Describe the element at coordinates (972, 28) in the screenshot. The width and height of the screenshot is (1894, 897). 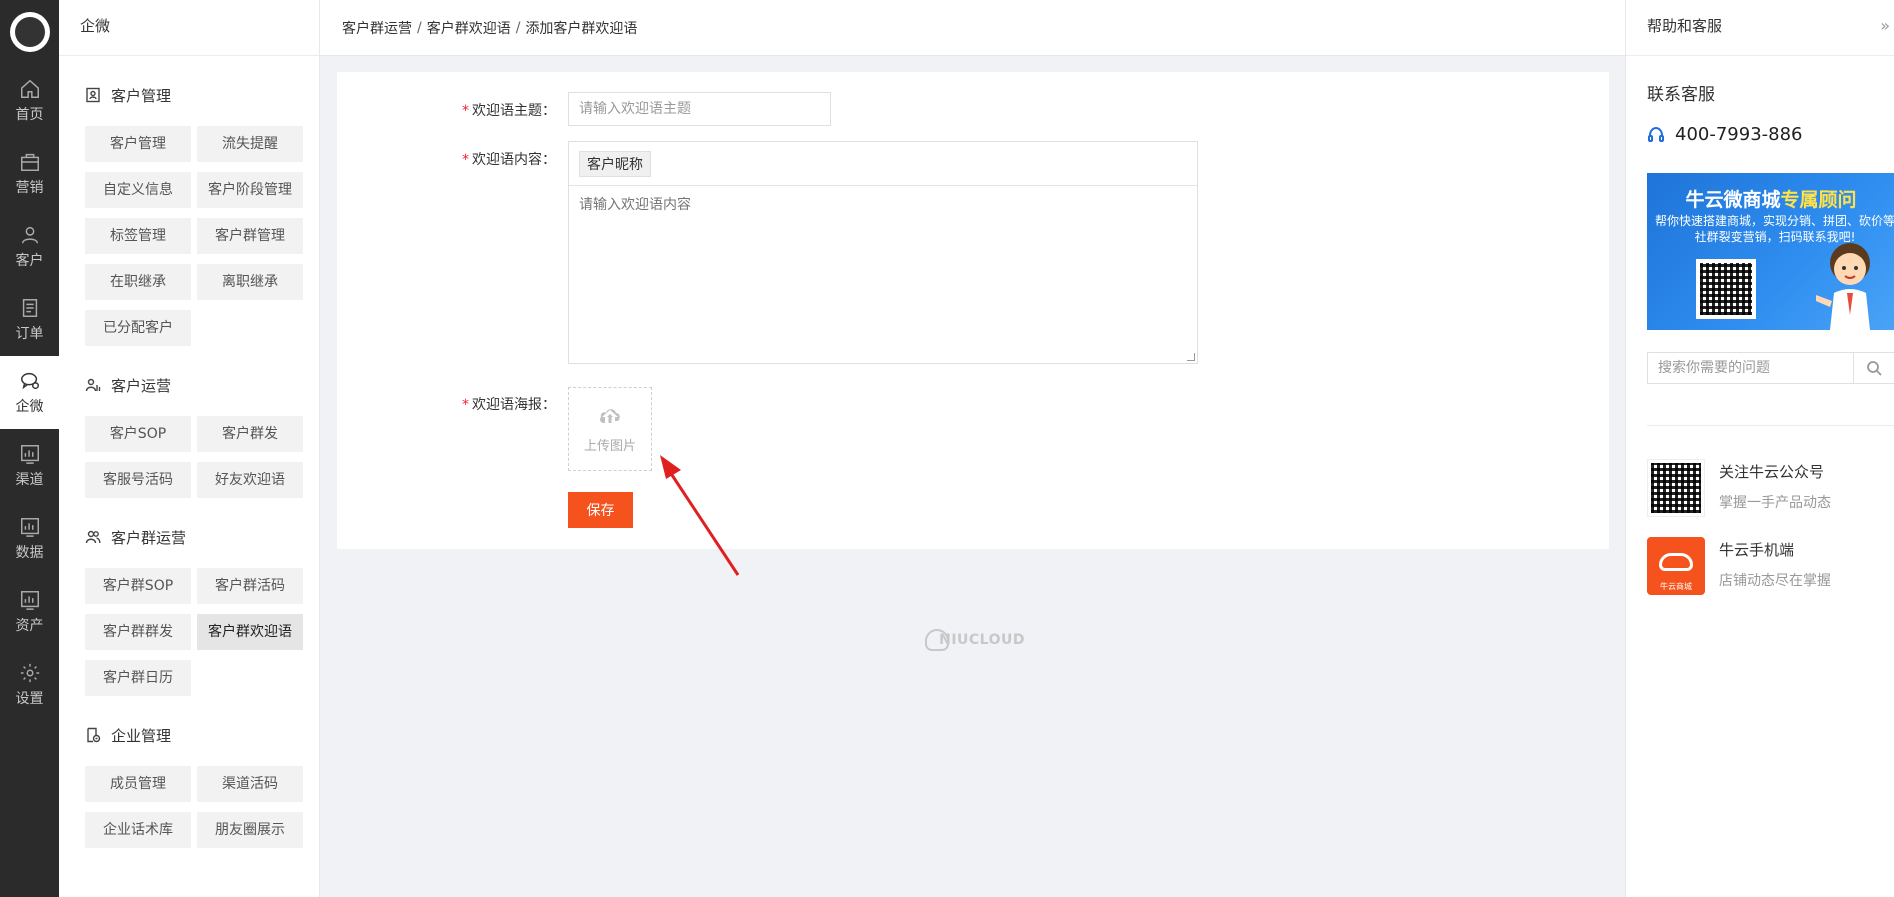
I see `breadcrumb: 客户群运营 / 客户群欢迎语 / 添加客户群欢迎语` at that location.